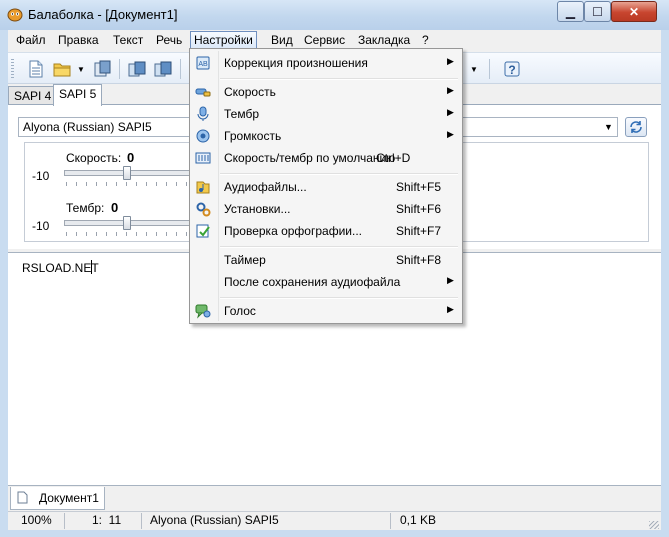 This screenshot has width=669, height=537. Describe the element at coordinates (107, 520) in the screenshot. I see `status-position: 1: 11` at that location.